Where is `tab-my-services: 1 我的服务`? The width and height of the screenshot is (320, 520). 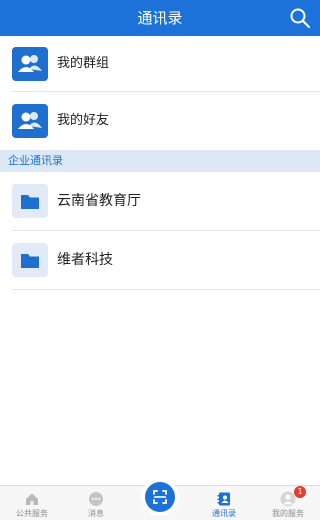 tab-my-services: 1 我的服务 is located at coordinates (288, 503).